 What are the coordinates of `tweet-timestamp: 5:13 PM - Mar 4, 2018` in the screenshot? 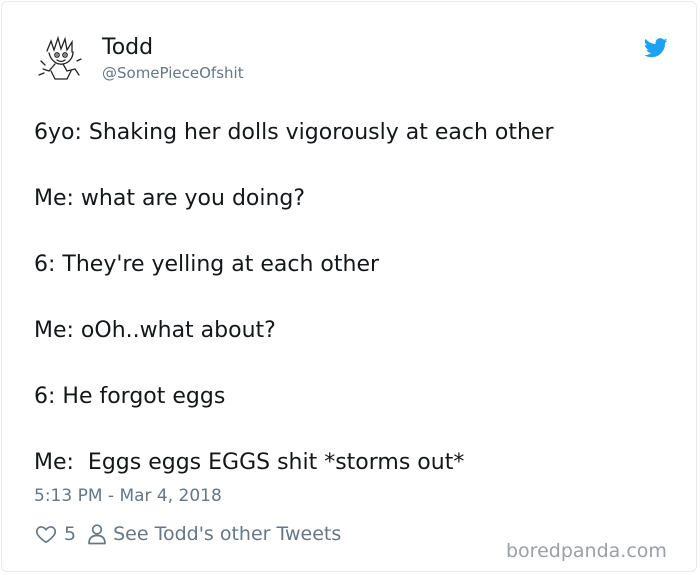 It's located at (128, 496).